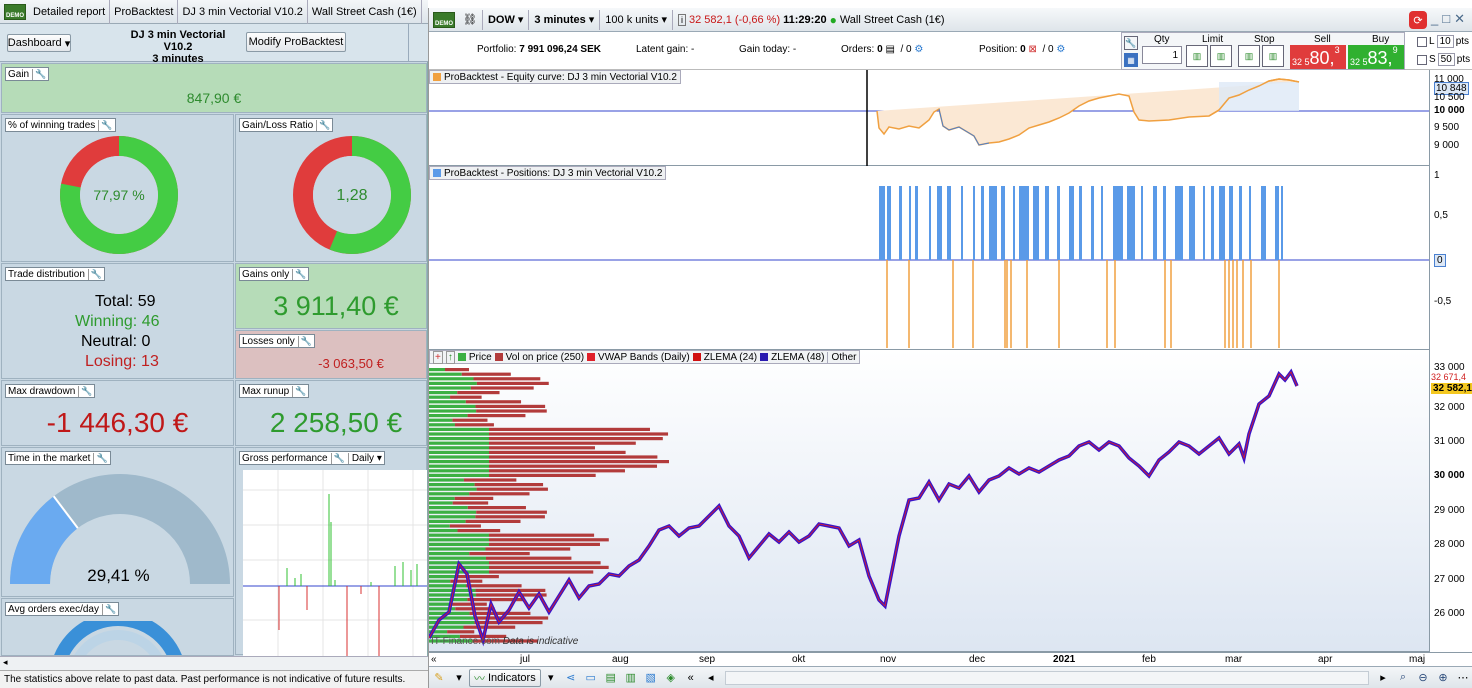  I want to click on backtest-icon: ◈, so click(671, 678).